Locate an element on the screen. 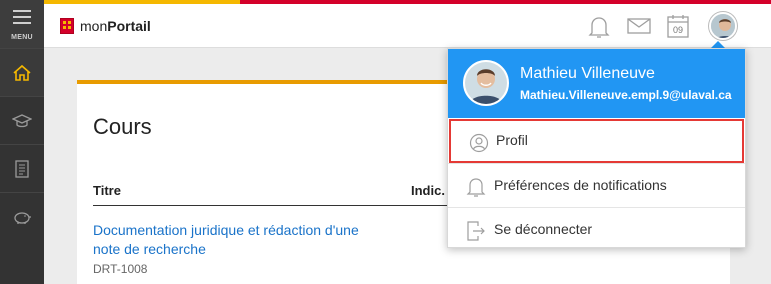  home-icon is located at coordinates (22, 72).